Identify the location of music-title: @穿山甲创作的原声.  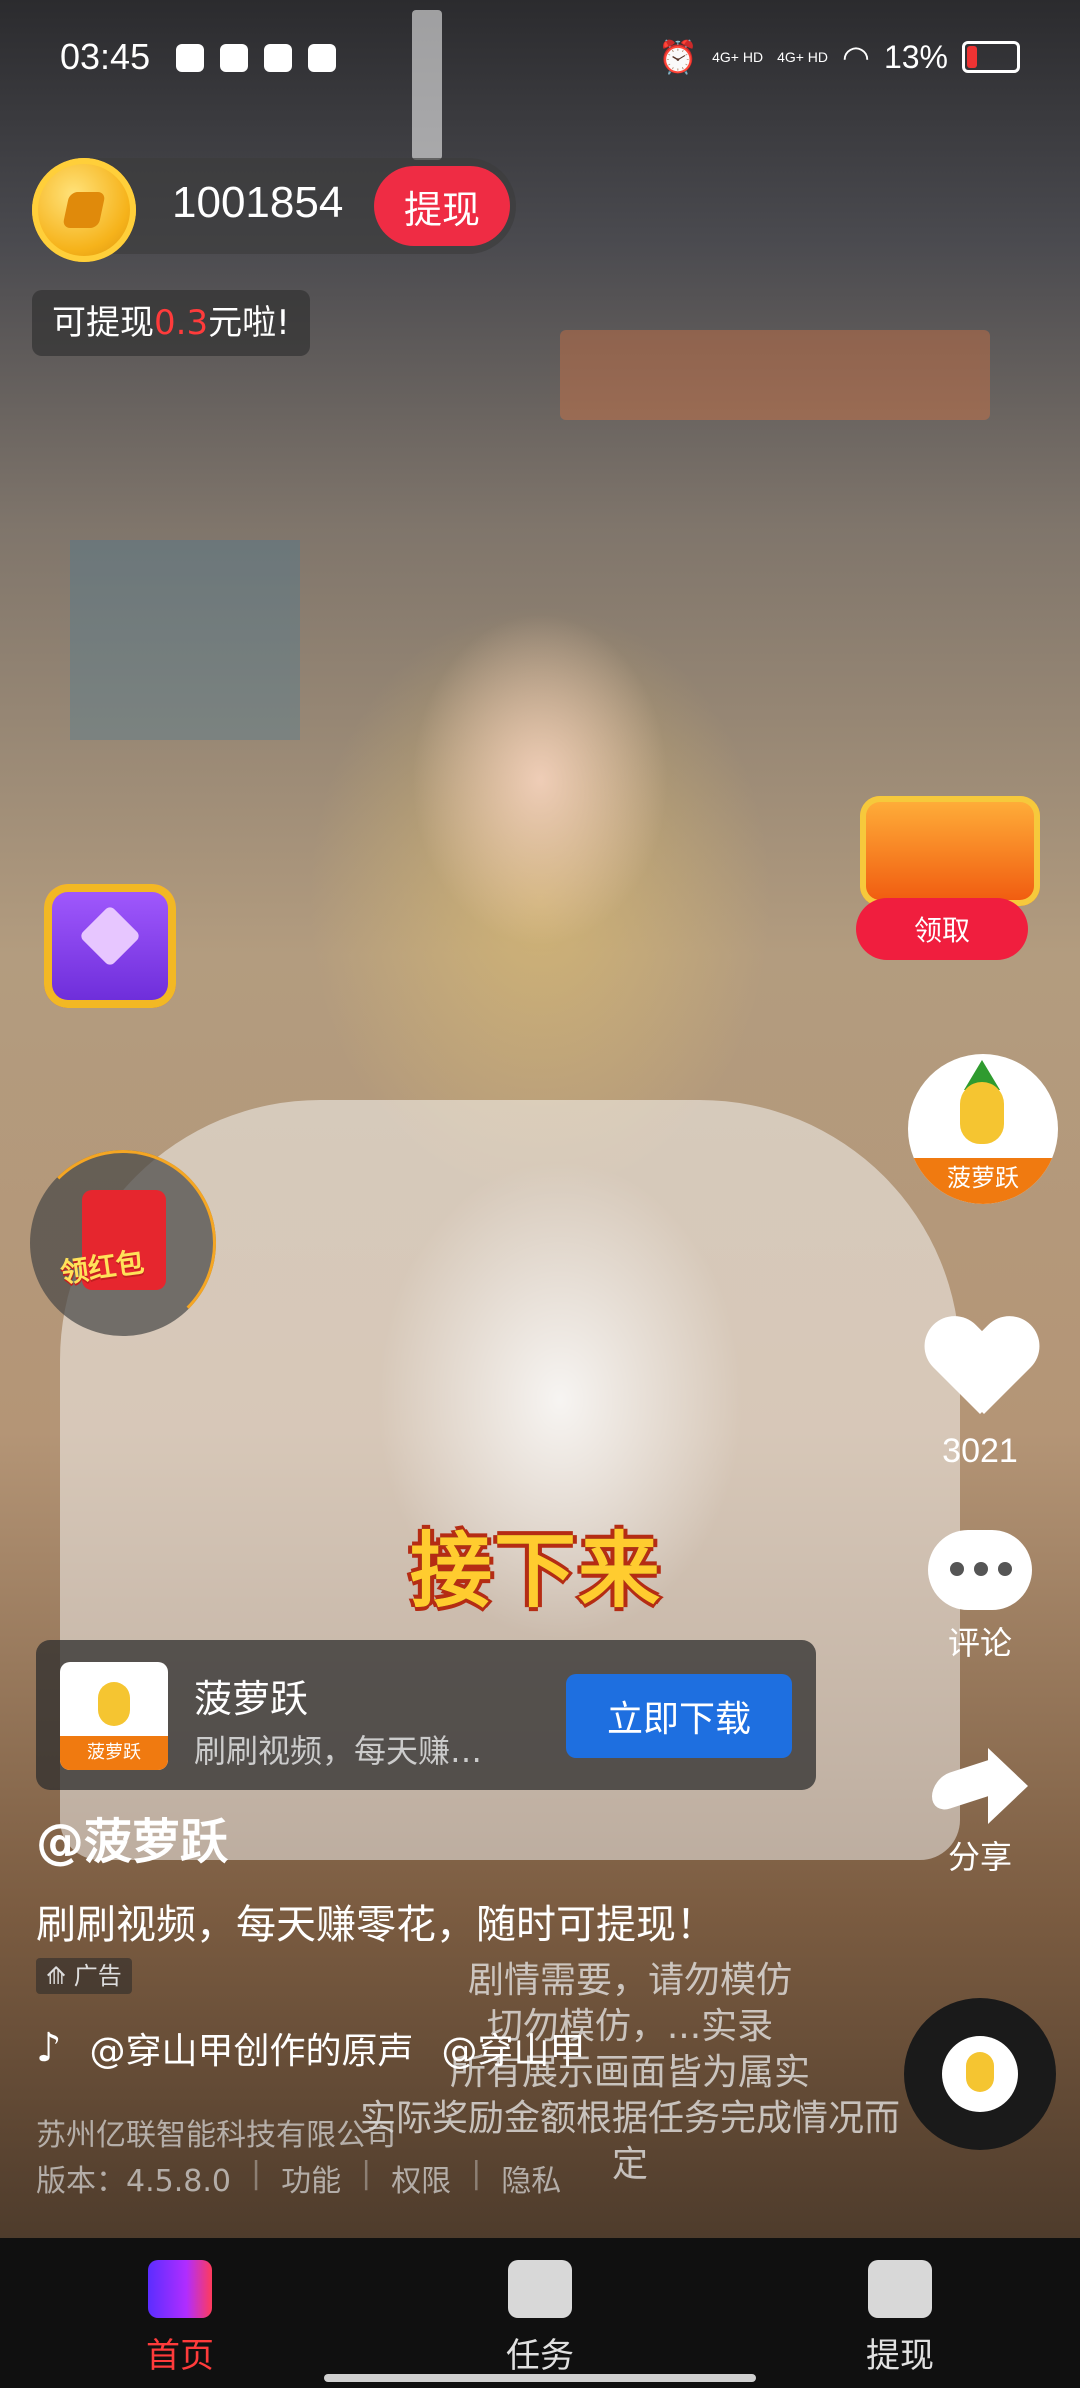
(251, 2051).